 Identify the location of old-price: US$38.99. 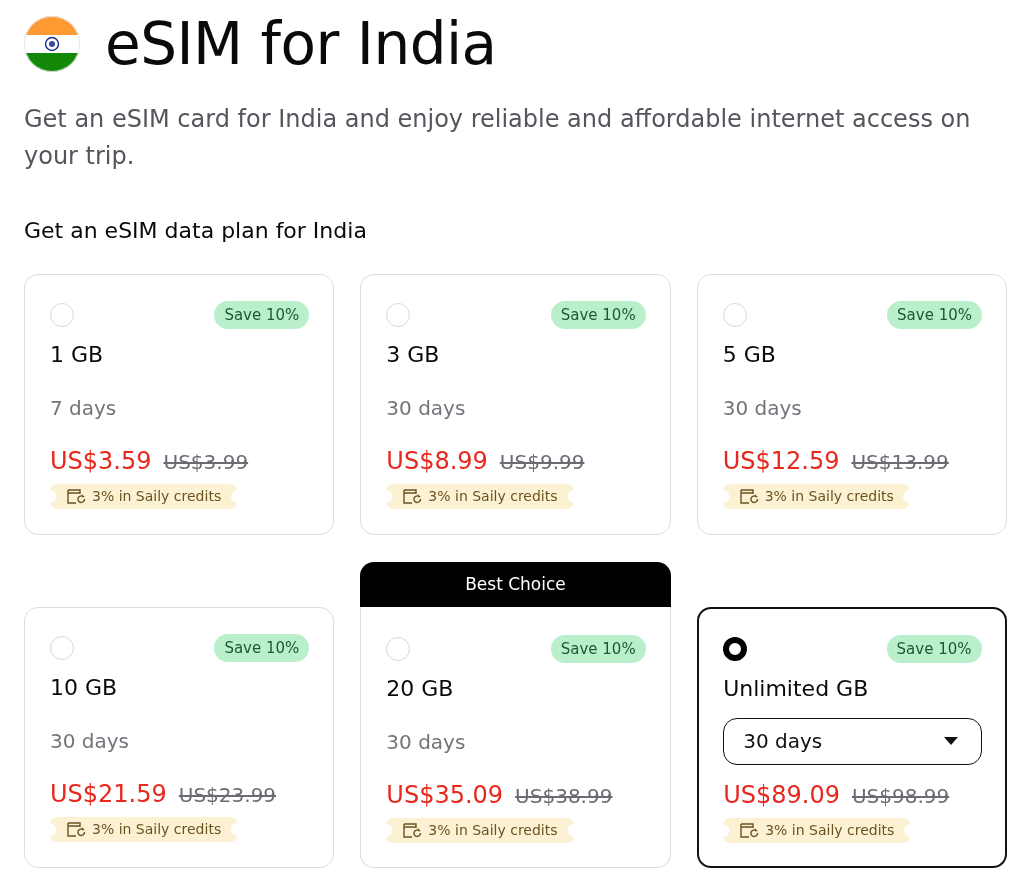
(564, 796).